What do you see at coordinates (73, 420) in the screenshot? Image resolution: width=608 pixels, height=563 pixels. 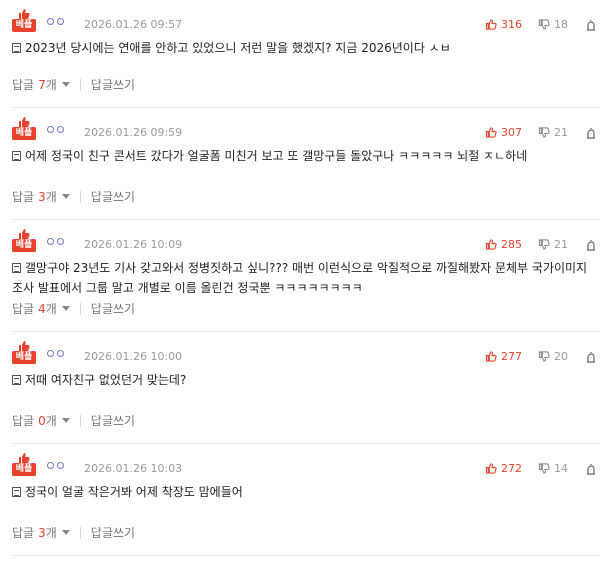 I see `comment-actions: 답글 0개 답글쓰기` at bounding box center [73, 420].